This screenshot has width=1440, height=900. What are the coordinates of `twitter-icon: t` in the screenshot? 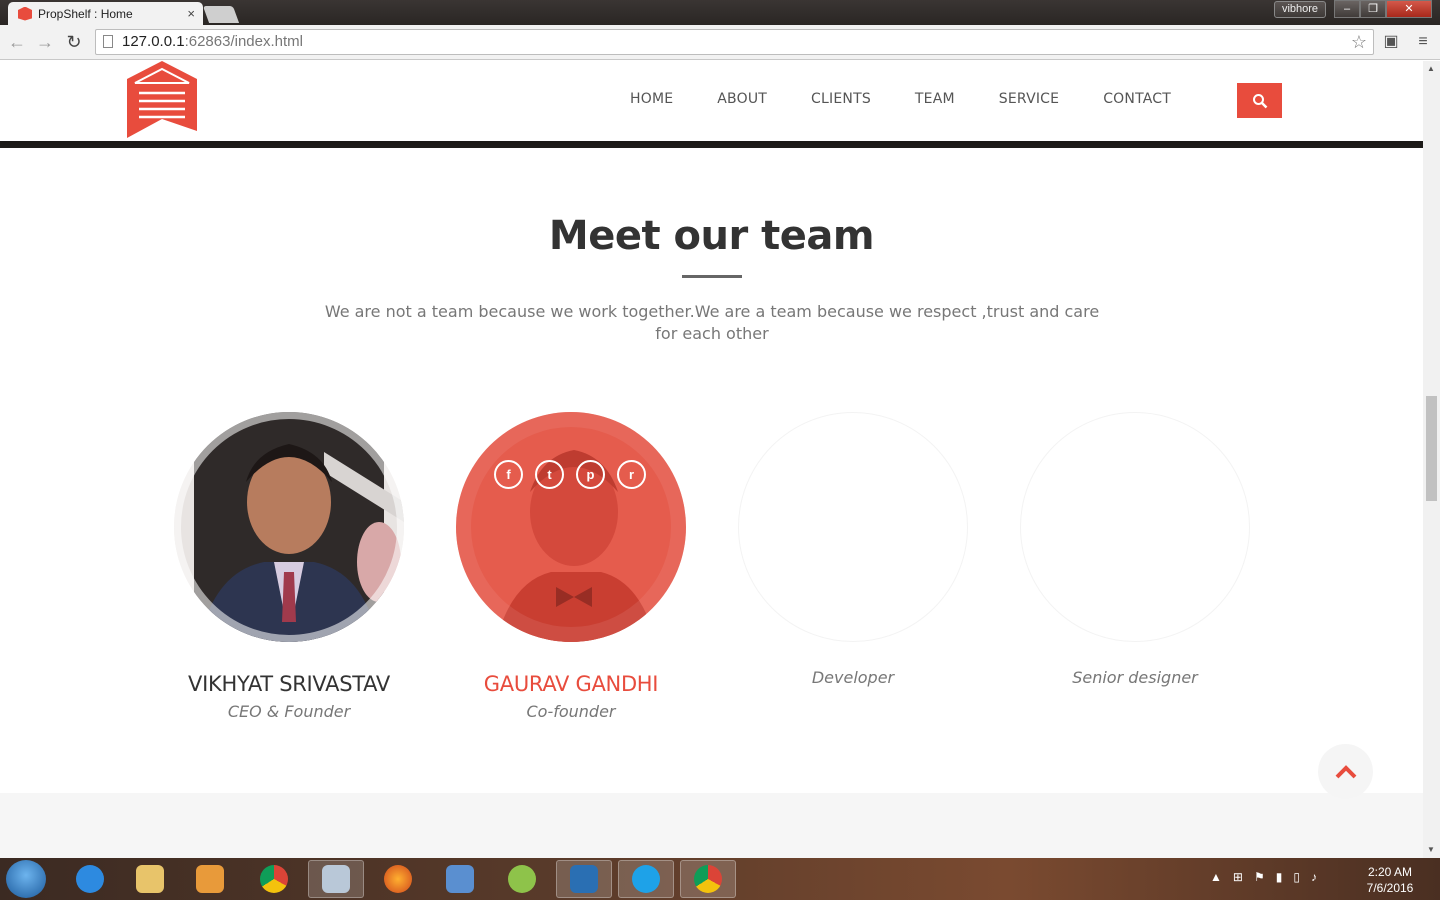 It's located at (549, 474).